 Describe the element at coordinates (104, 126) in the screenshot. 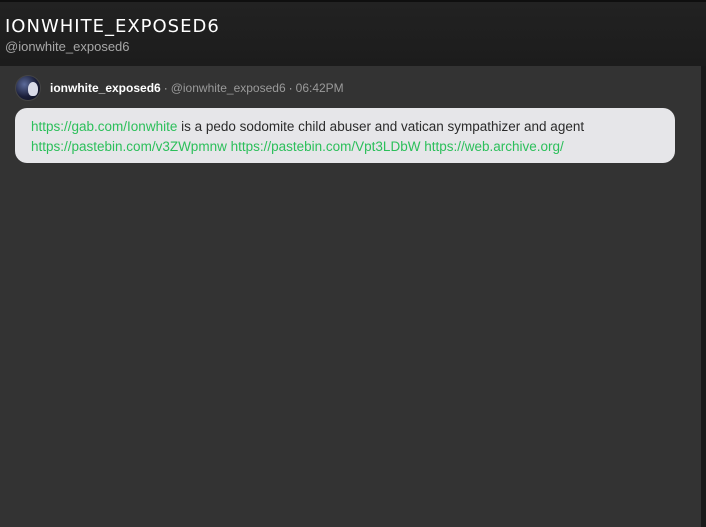

I see `post-link-gab: https://gab.com/Ionwhite` at that location.